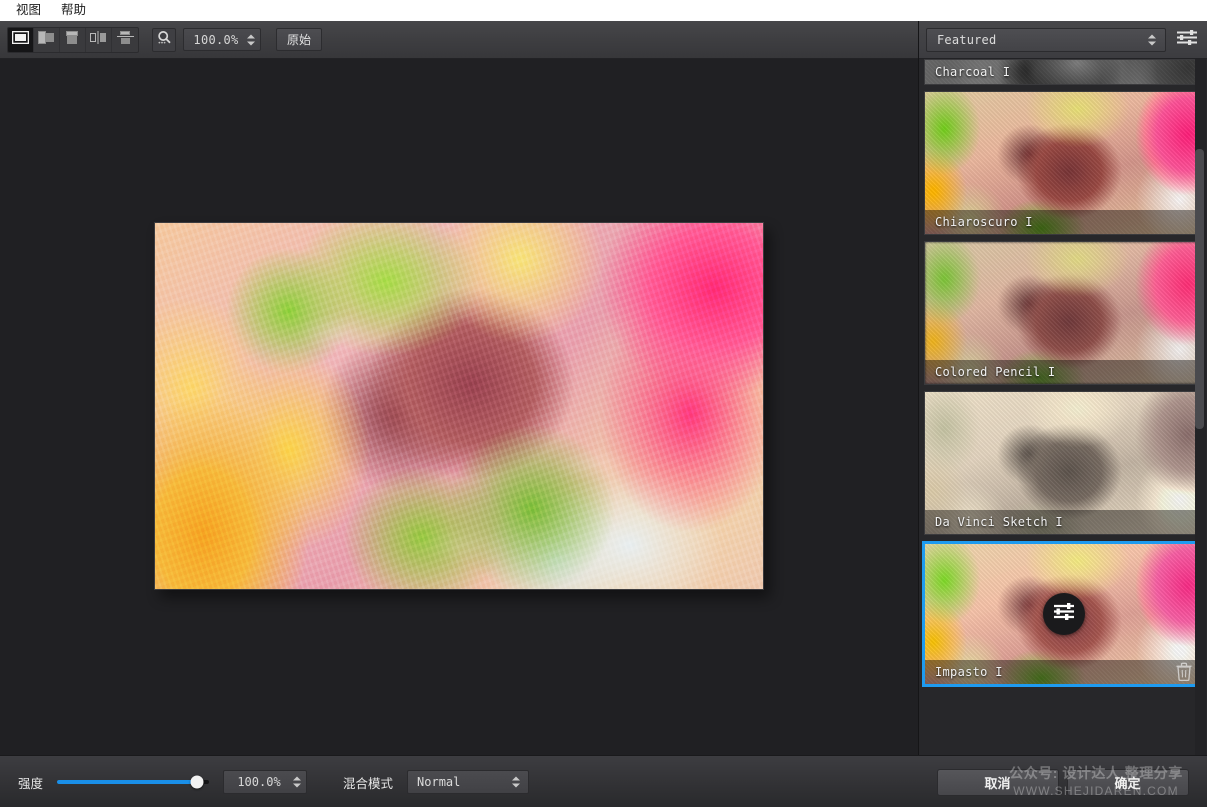 The height and width of the screenshot is (807, 1207). I want to click on preset-label-bar: Charcoal I, so click(1063, 72).